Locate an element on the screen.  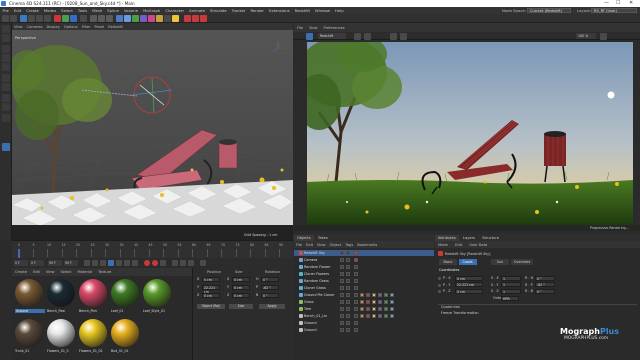
menu-volume: Volume is located at coordinates (130, 10).